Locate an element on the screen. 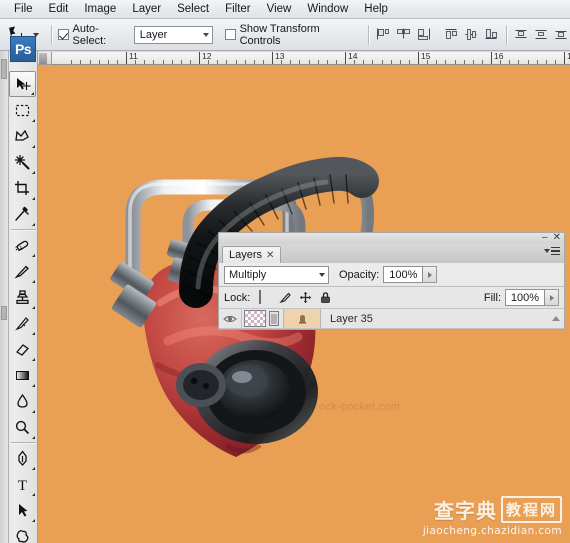  eyedropper-tool is located at coordinates (22, 214).